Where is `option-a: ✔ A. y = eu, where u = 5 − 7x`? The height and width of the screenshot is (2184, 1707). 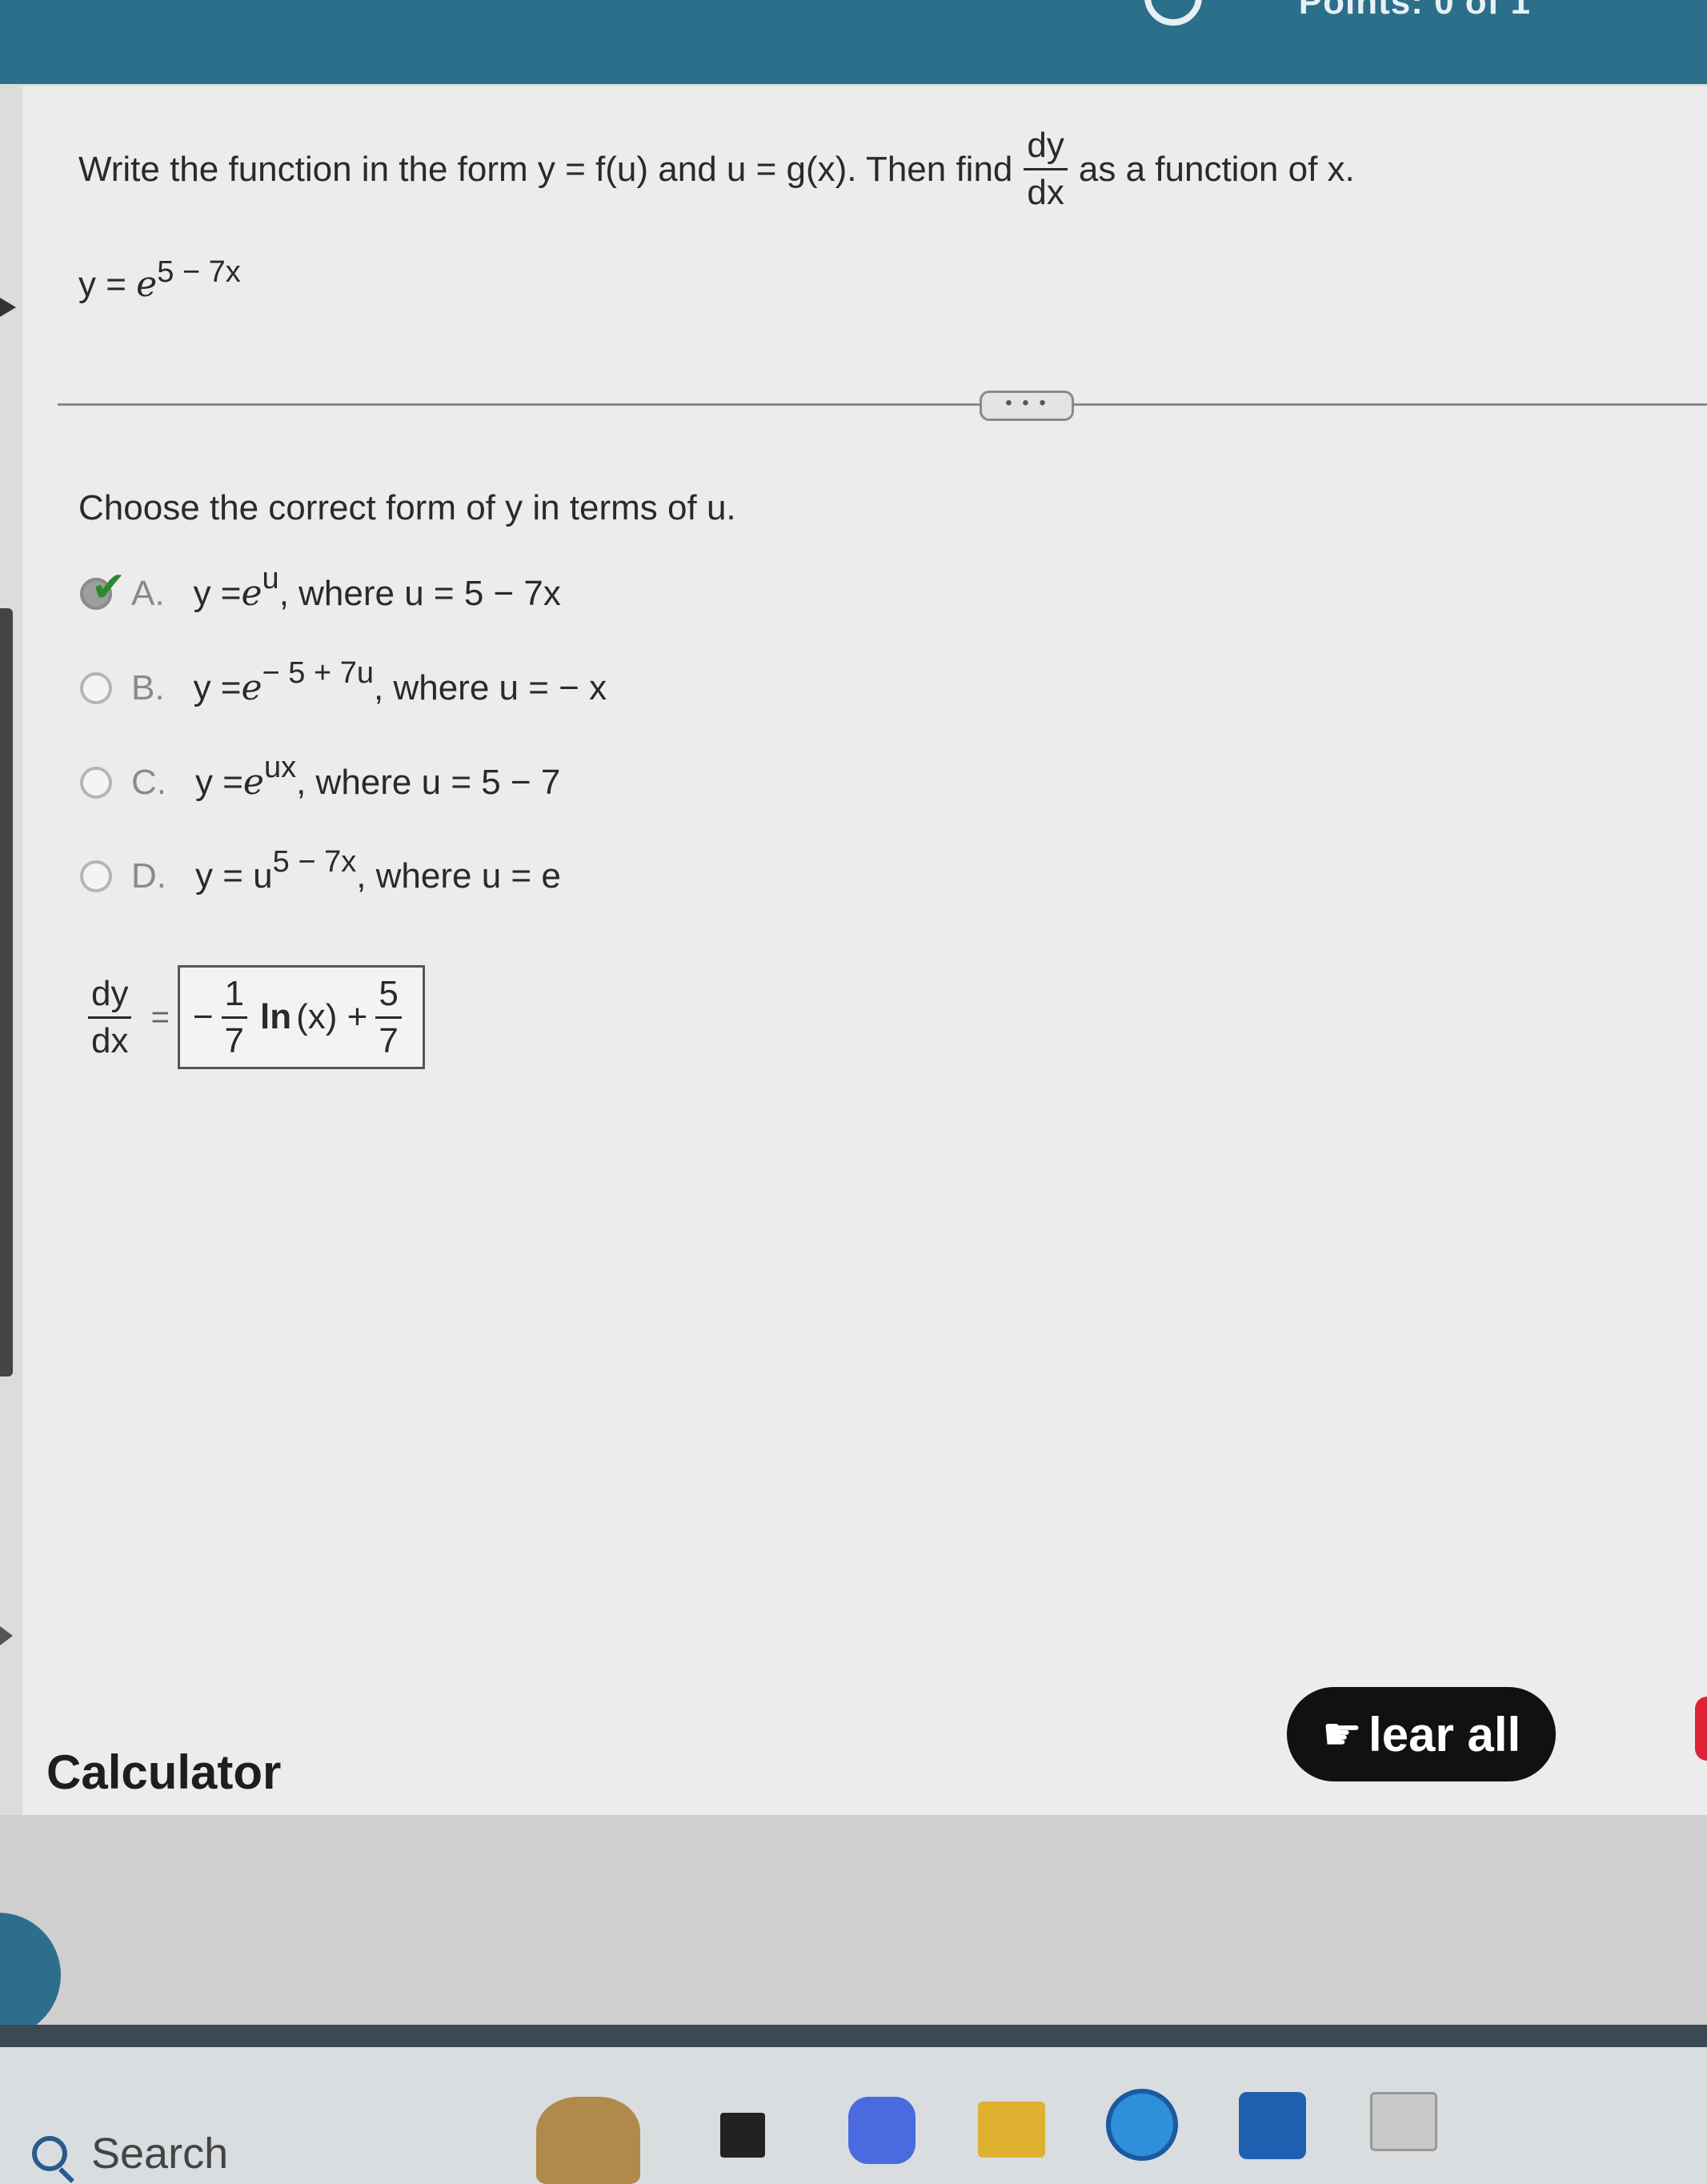
option-a: ✔ A. y = eu, where u = 5 − 7x is located at coordinates (320, 588).